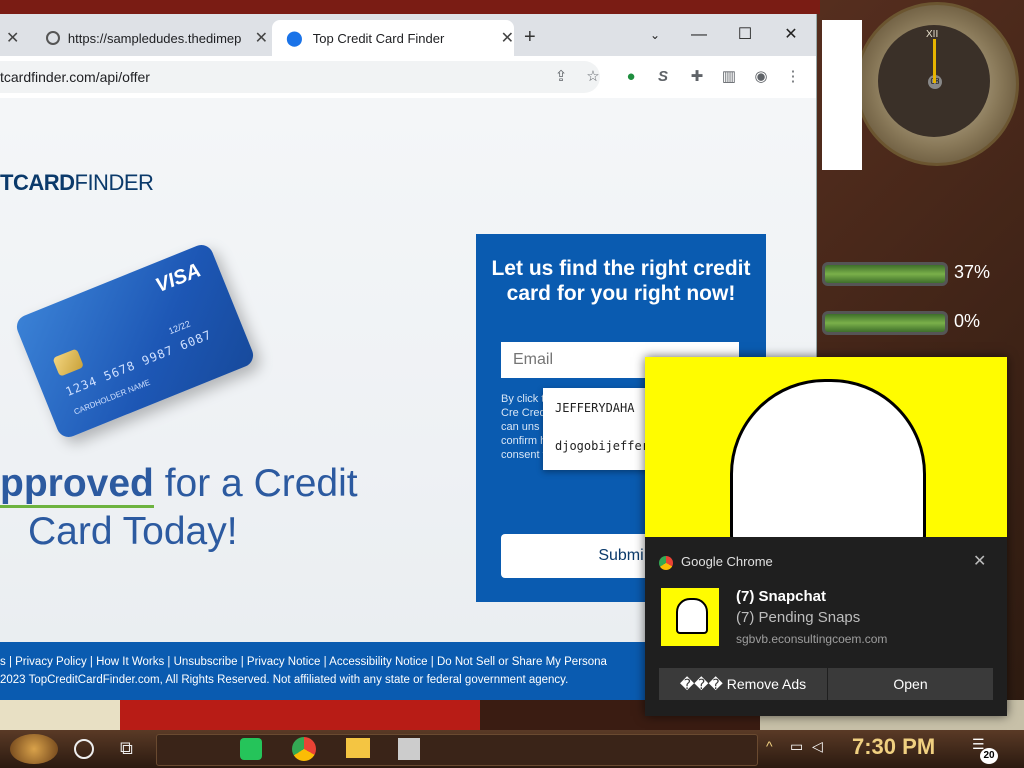 This screenshot has width=1024, height=768. I want to click on search-icon, so click(84, 749).